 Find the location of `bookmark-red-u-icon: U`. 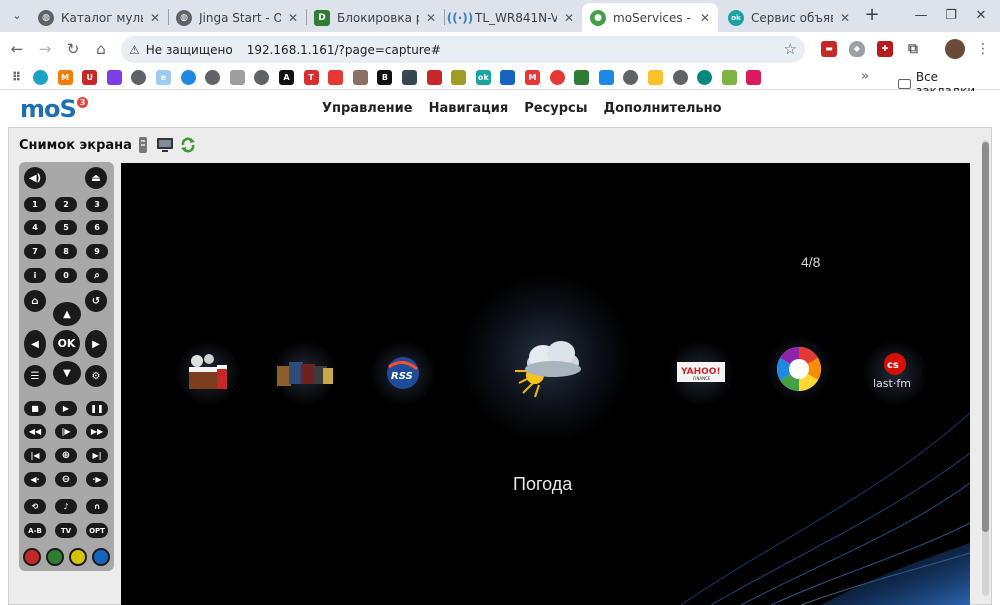

bookmark-red-u-icon: U is located at coordinates (90, 77).